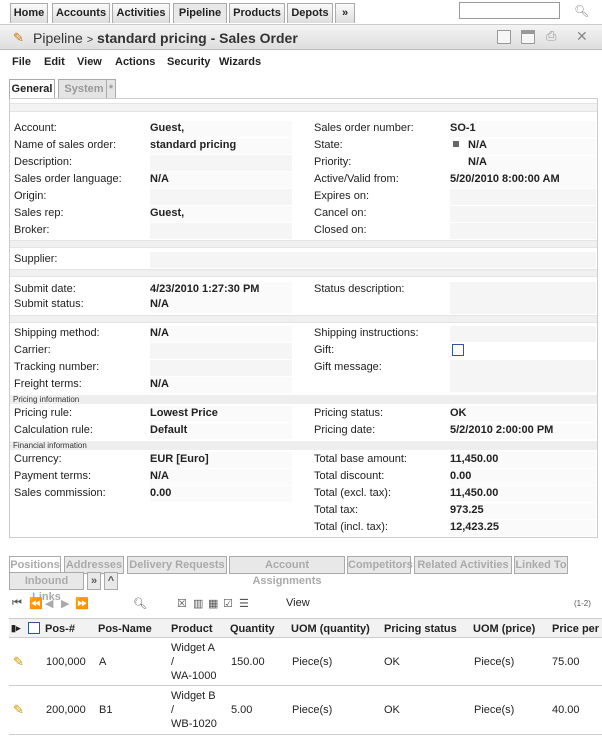  Describe the element at coordinates (364, 128) in the screenshot. I see `so-number-label: Sales order number:` at that location.